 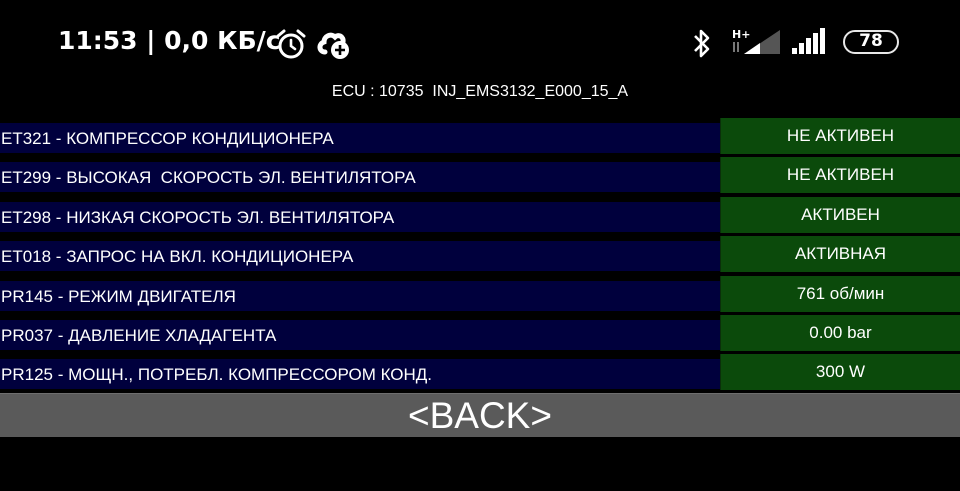 What do you see at coordinates (333, 45) in the screenshot?
I see `sync-icon` at bounding box center [333, 45].